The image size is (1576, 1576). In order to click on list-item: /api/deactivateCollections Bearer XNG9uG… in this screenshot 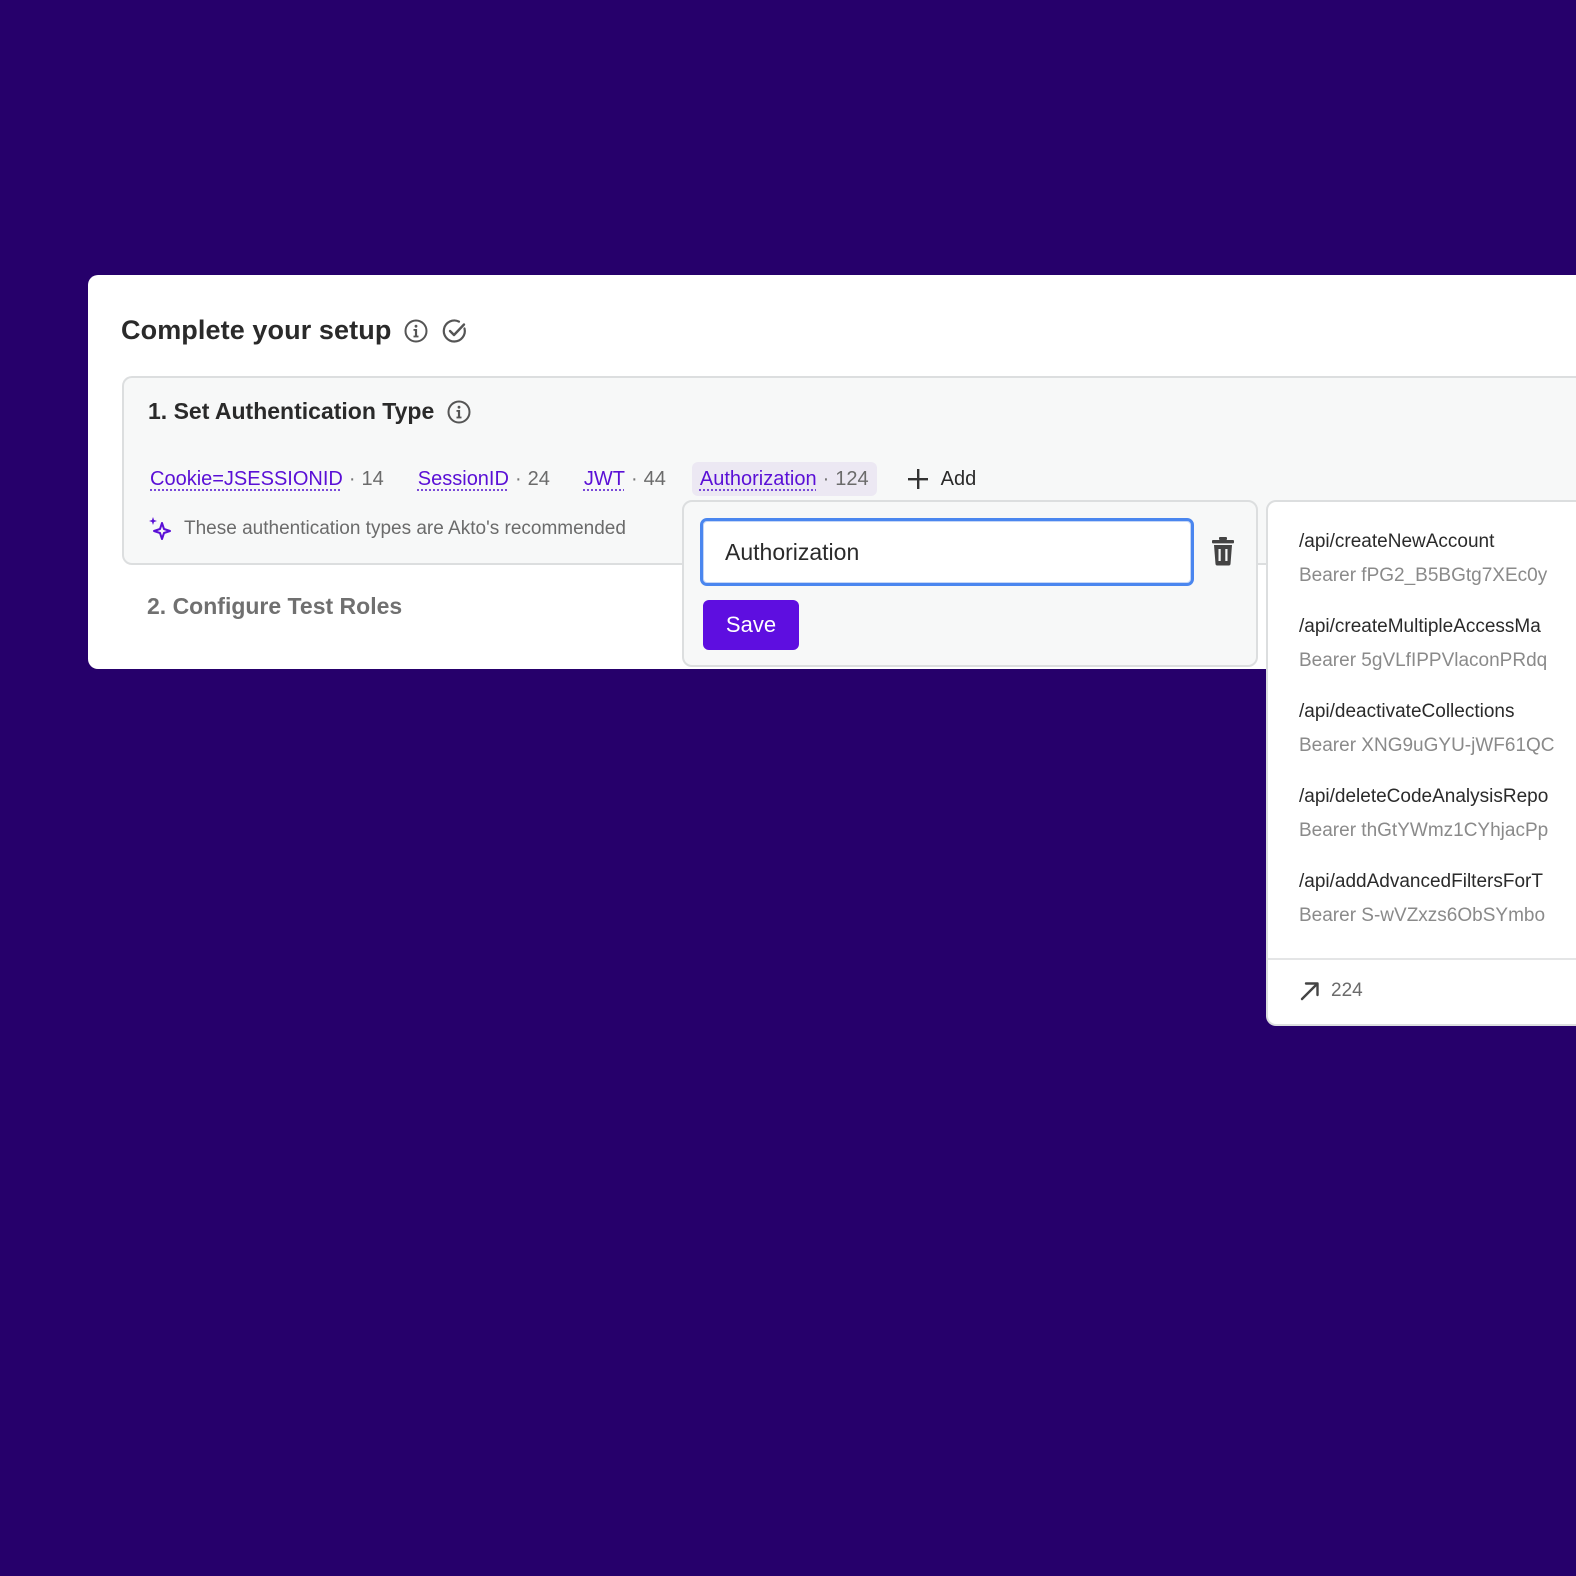, I will do `click(1427, 729)`.